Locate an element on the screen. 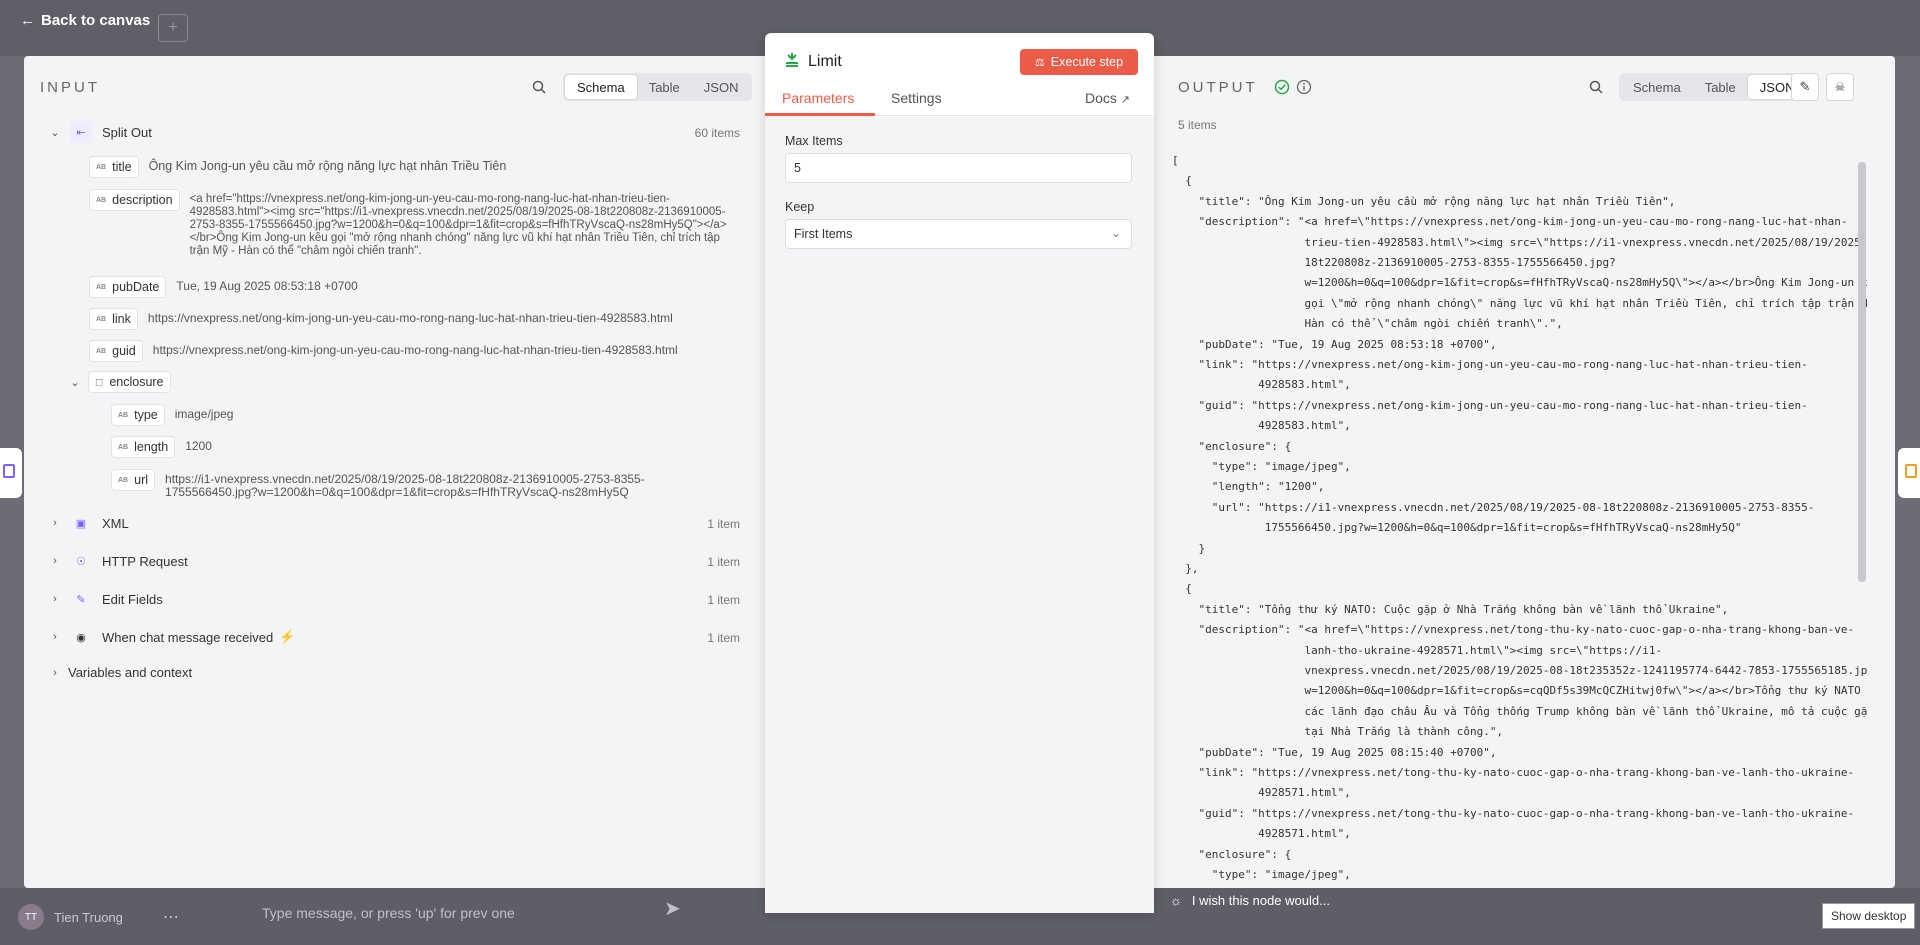 Image resolution: width=1920 pixels, height=945 pixels. left-panel-toggle is located at coordinates (11, 473).